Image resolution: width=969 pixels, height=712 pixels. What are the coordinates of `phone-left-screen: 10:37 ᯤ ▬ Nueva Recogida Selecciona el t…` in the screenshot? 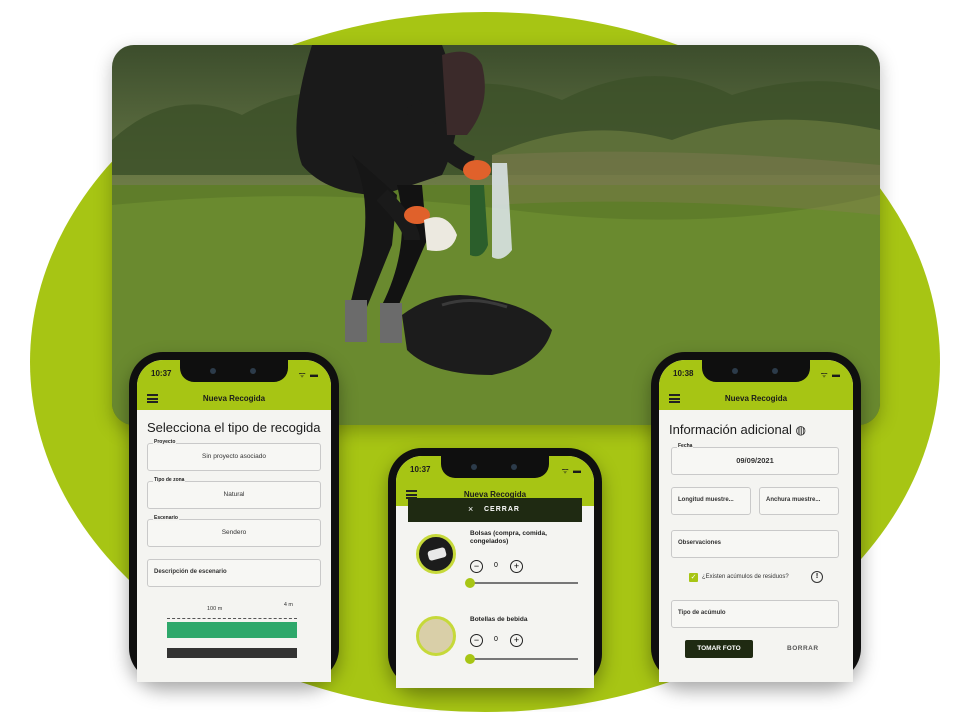 It's located at (234, 521).